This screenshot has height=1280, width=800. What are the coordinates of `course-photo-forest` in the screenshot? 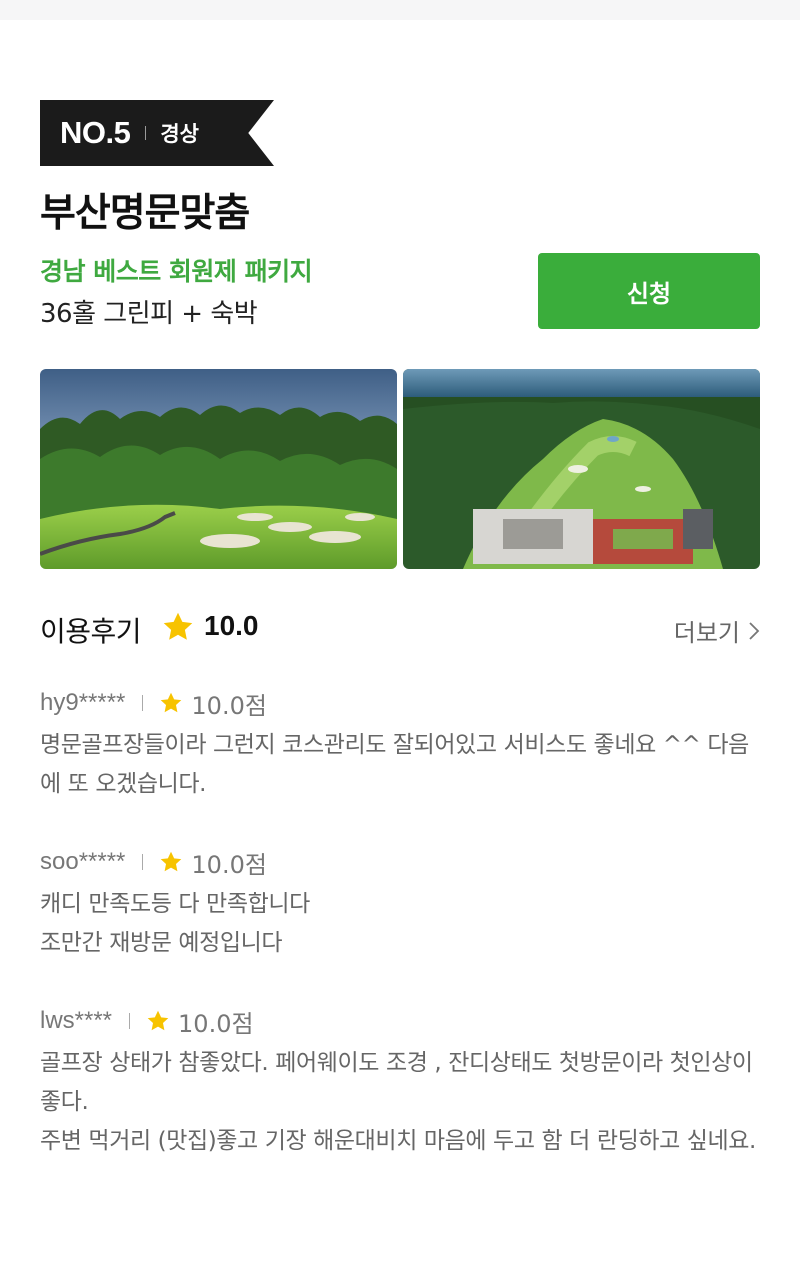 It's located at (218, 469).